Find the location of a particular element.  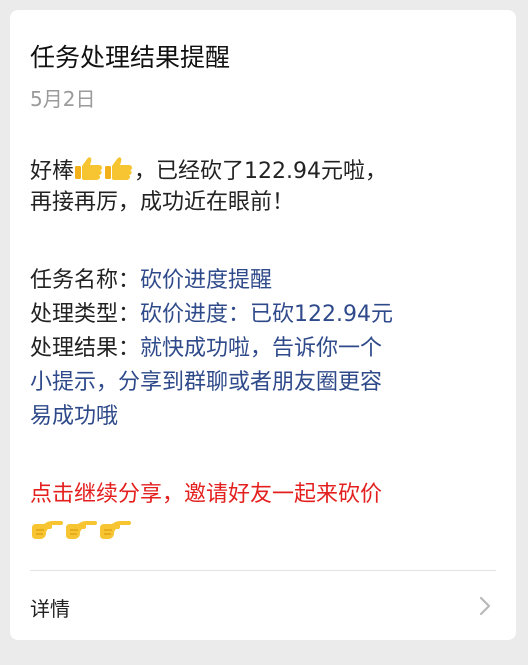

share-cta: 点击继续分享，邀请好友一起来砍价 is located at coordinates (206, 495).